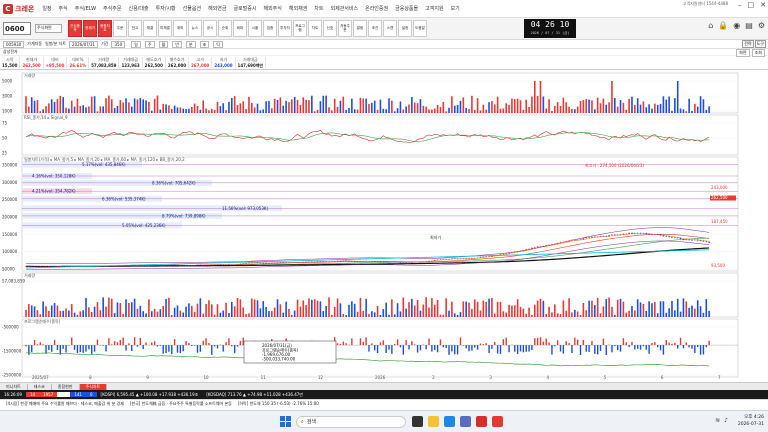 The height and width of the screenshot is (432, 768). I want to click on bottom-tab: 주식차트, so click(93, 386).